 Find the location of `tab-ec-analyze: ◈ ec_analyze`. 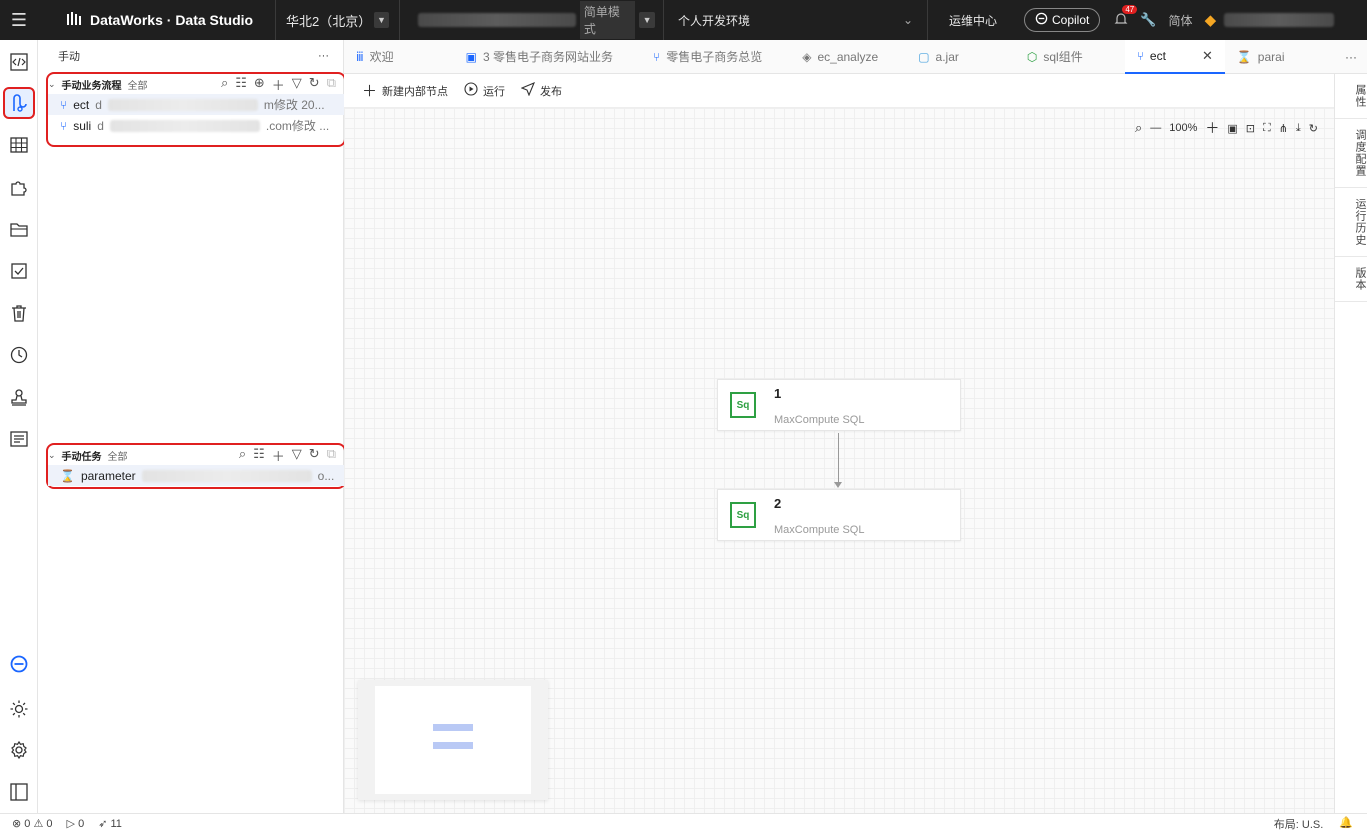

tab-ec-analyze: ◈ ec_analyze is located at coordinates (832, 57).